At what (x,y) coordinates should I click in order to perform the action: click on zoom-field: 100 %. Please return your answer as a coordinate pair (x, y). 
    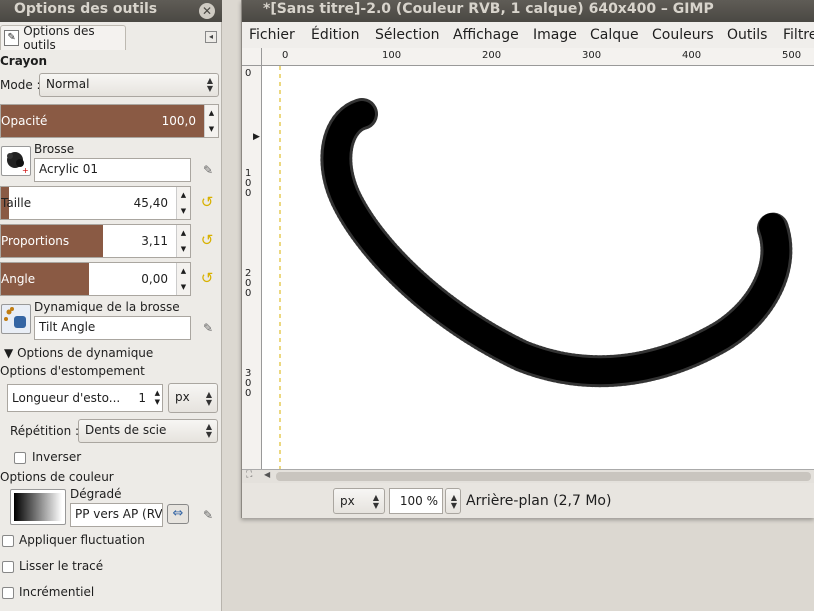
    Looking at the image, I should click on (416, 501).